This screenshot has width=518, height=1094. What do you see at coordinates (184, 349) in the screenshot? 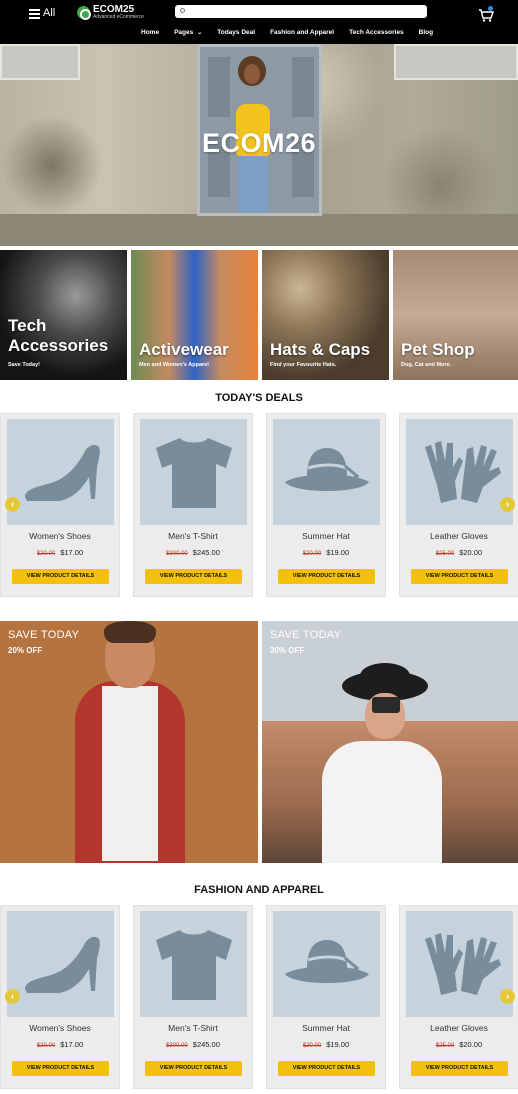
I see `category-title: Activewear` at bounding box center [184, 349].